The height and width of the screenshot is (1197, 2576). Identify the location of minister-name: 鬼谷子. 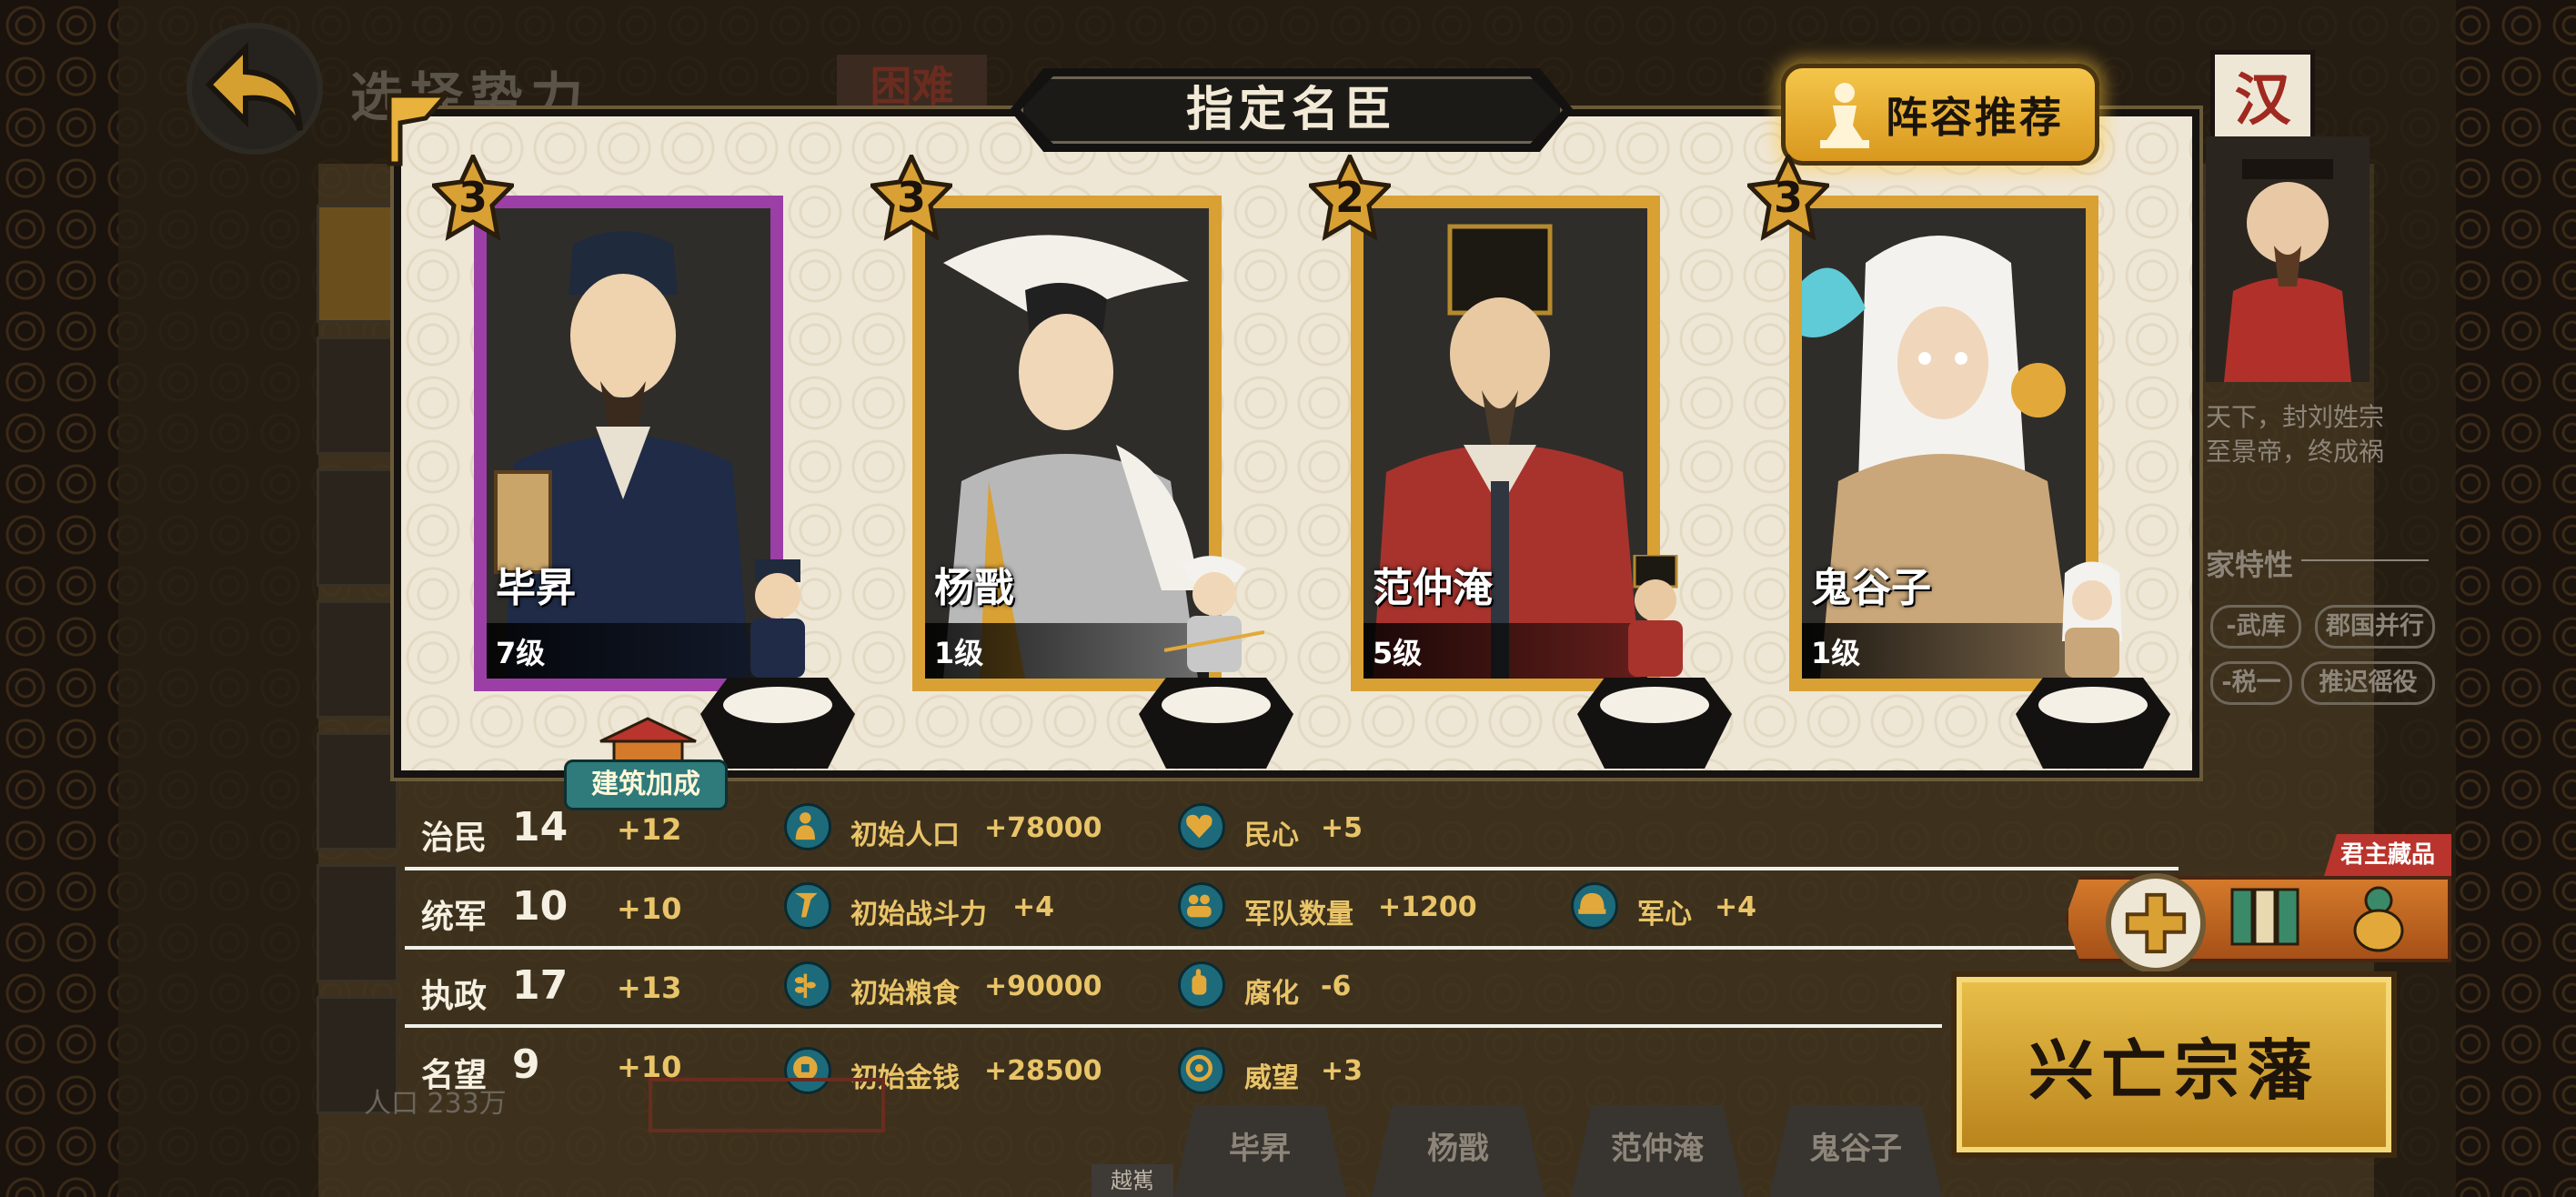
(1871, 588).